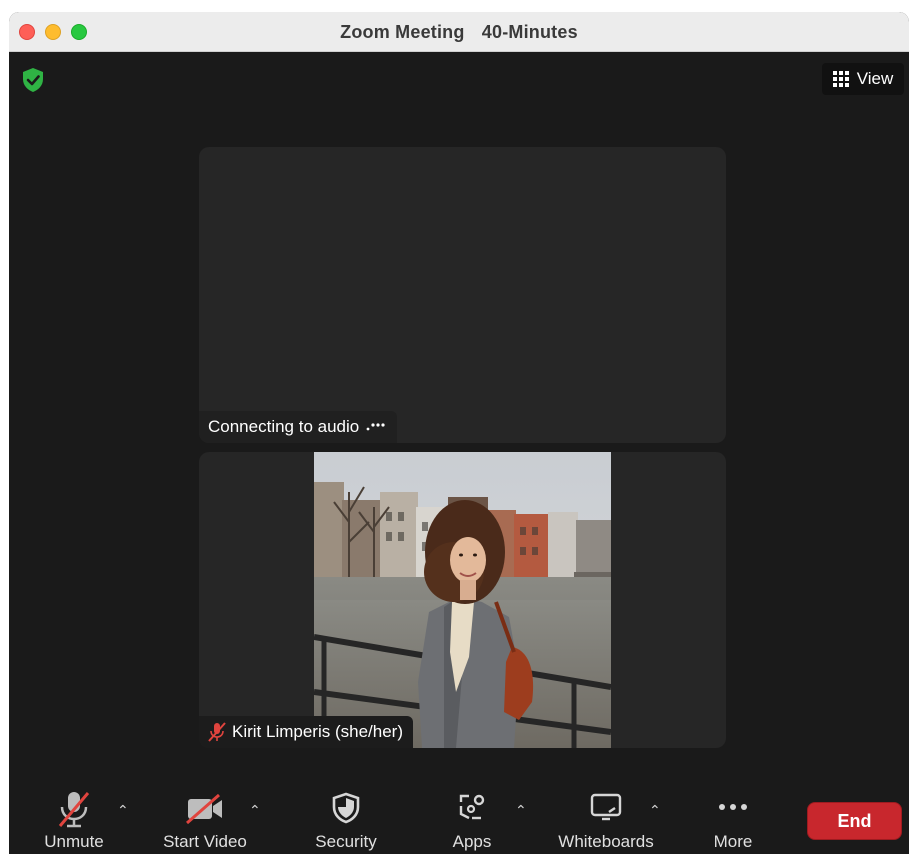 The image size is (910, 854). Describe the element at coordinates (346, 841) in the screenshot. I see `security-label: Security` at that location.